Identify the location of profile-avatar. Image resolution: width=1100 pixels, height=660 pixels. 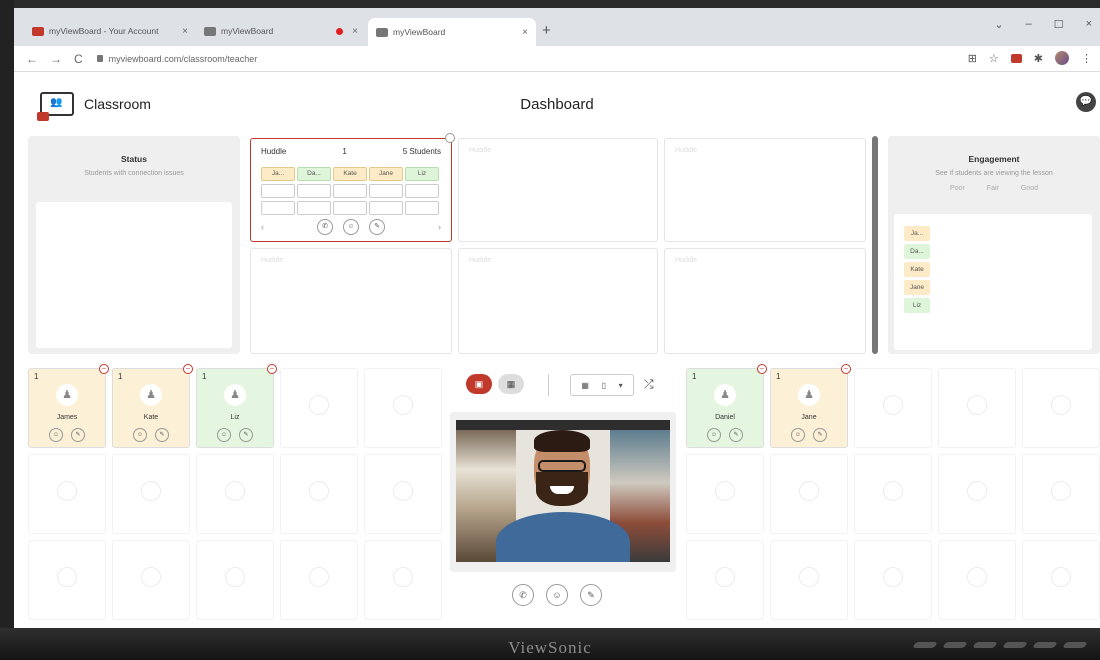
(1062, 58).